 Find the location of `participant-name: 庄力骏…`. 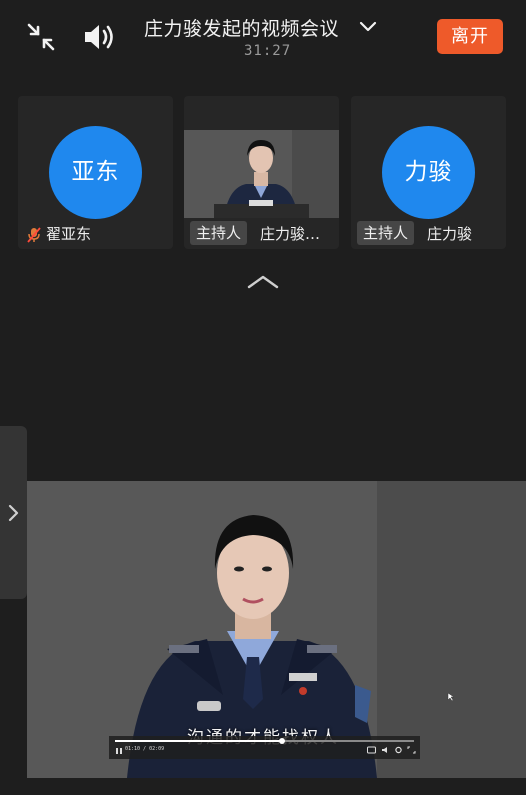

participant-name: 庄力骏… is located at coordinates (290, 234).